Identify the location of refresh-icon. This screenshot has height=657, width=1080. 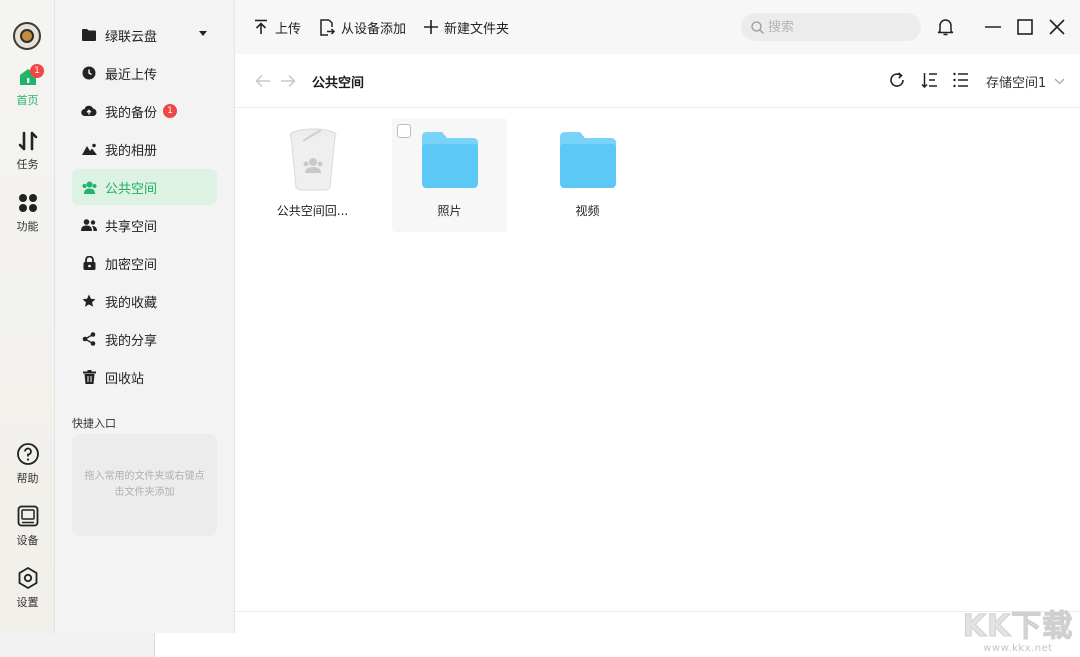
(897, 79).